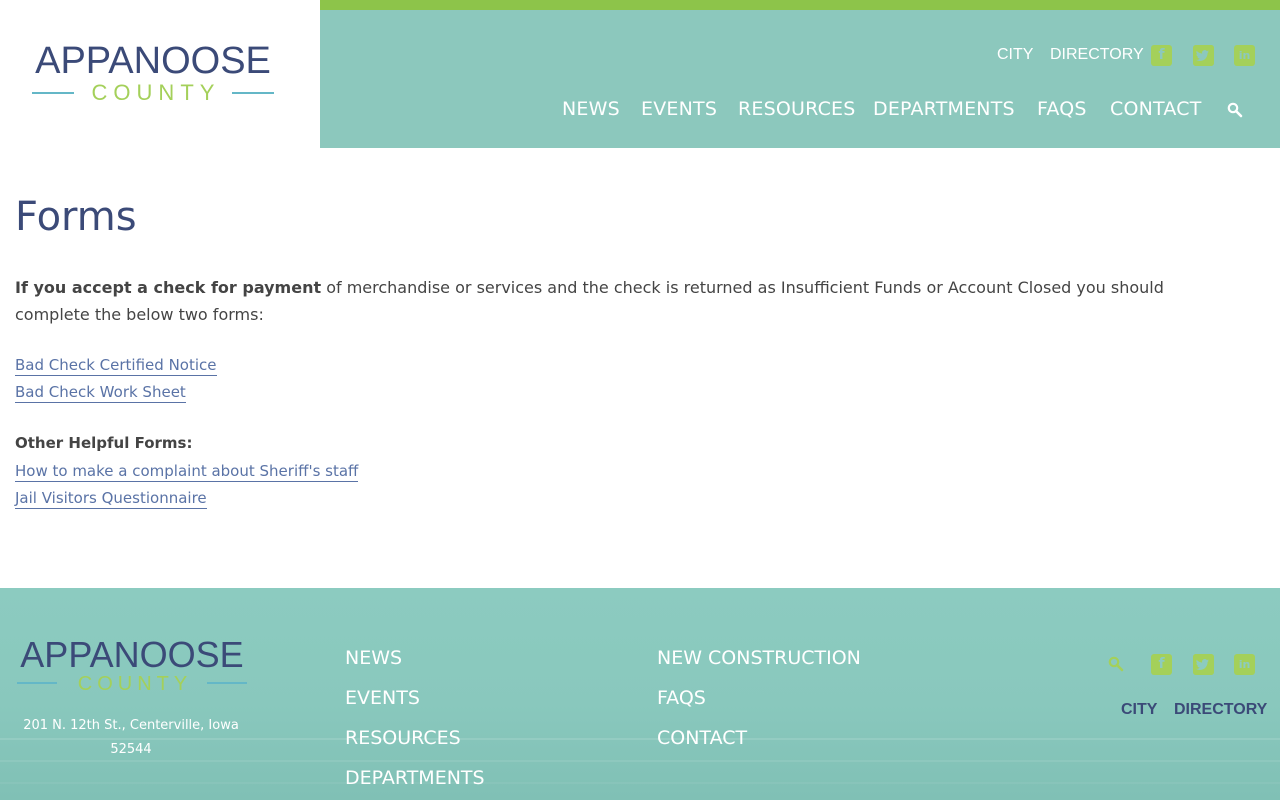  I want to click on nav-news: NEWS, so click(591, 109).